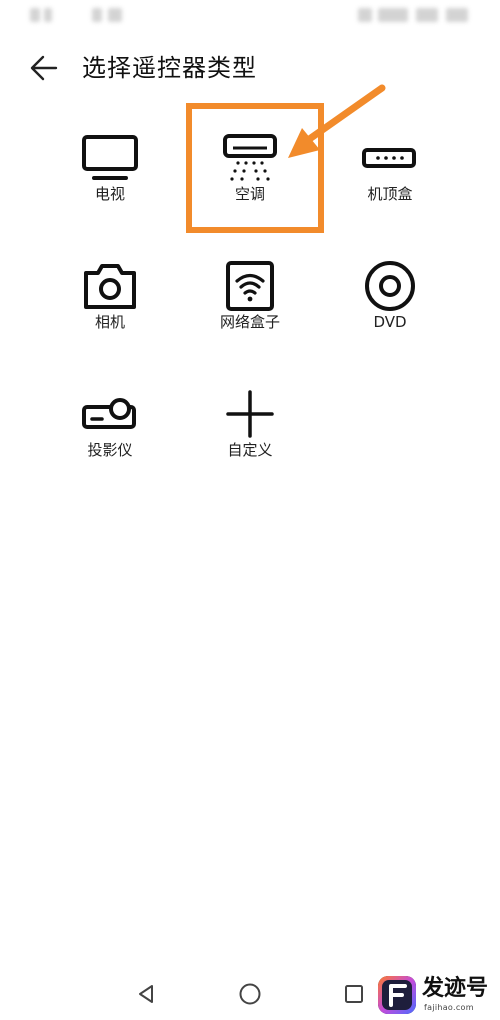 The height and width of the screenshot is (1020, 500). I want to click on device-air-conditioner: 空调, so click(250, 178).